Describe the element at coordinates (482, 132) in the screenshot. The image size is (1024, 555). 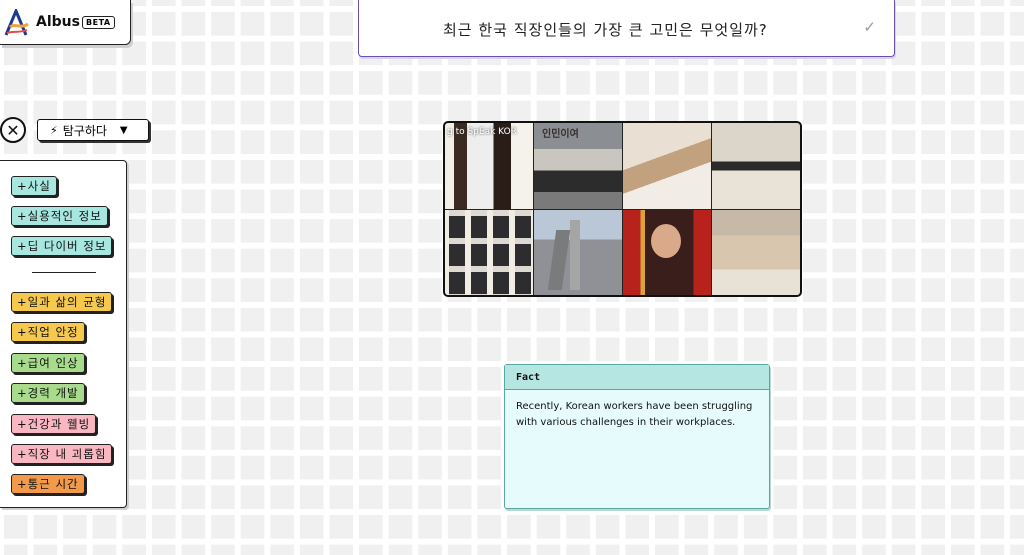
I see `image-caption: g to SpEak KOR` at that location.